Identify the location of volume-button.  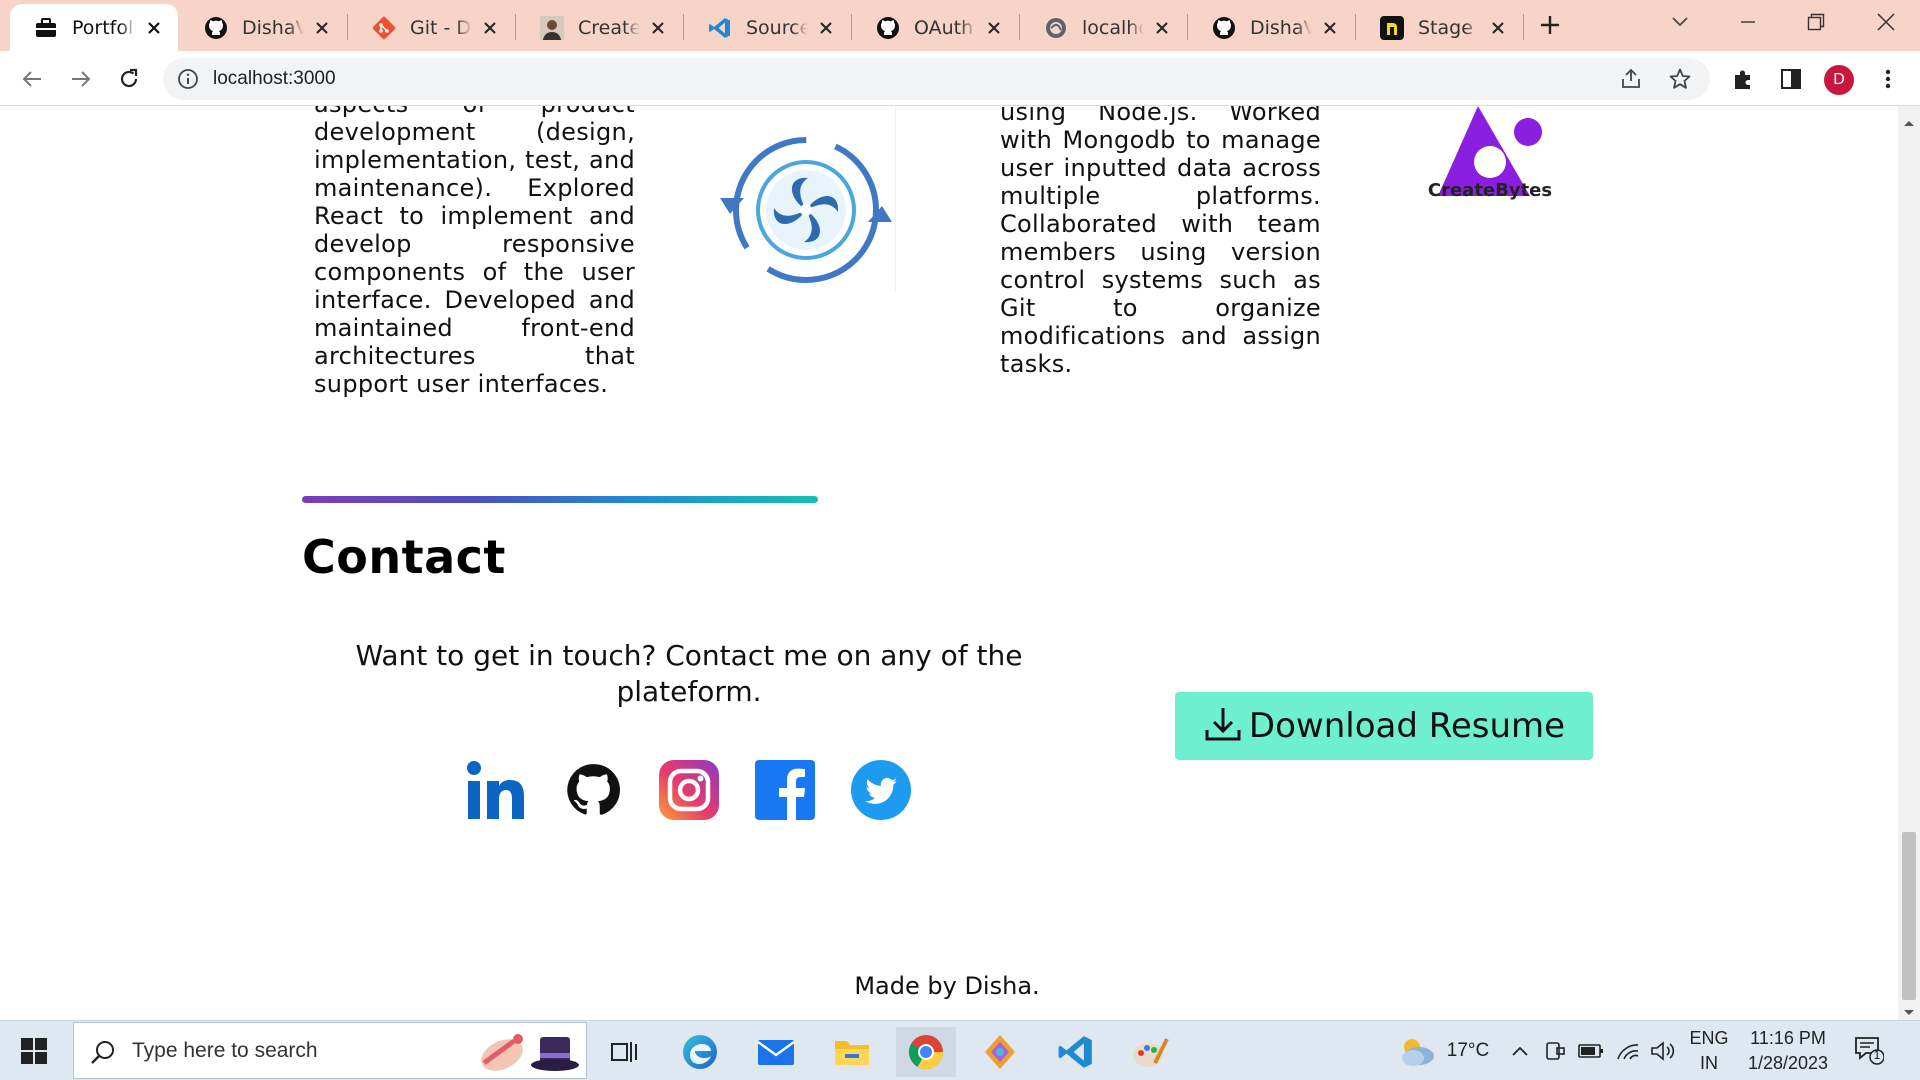
(1663, 1050).